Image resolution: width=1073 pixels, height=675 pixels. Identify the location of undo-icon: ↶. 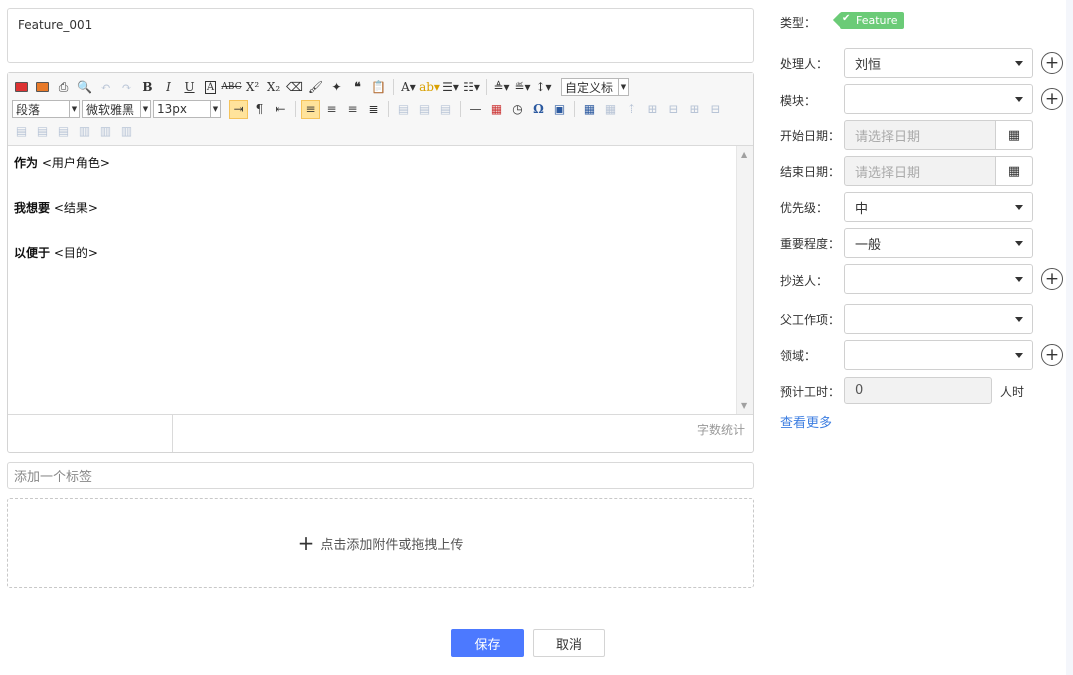
(105, 87).